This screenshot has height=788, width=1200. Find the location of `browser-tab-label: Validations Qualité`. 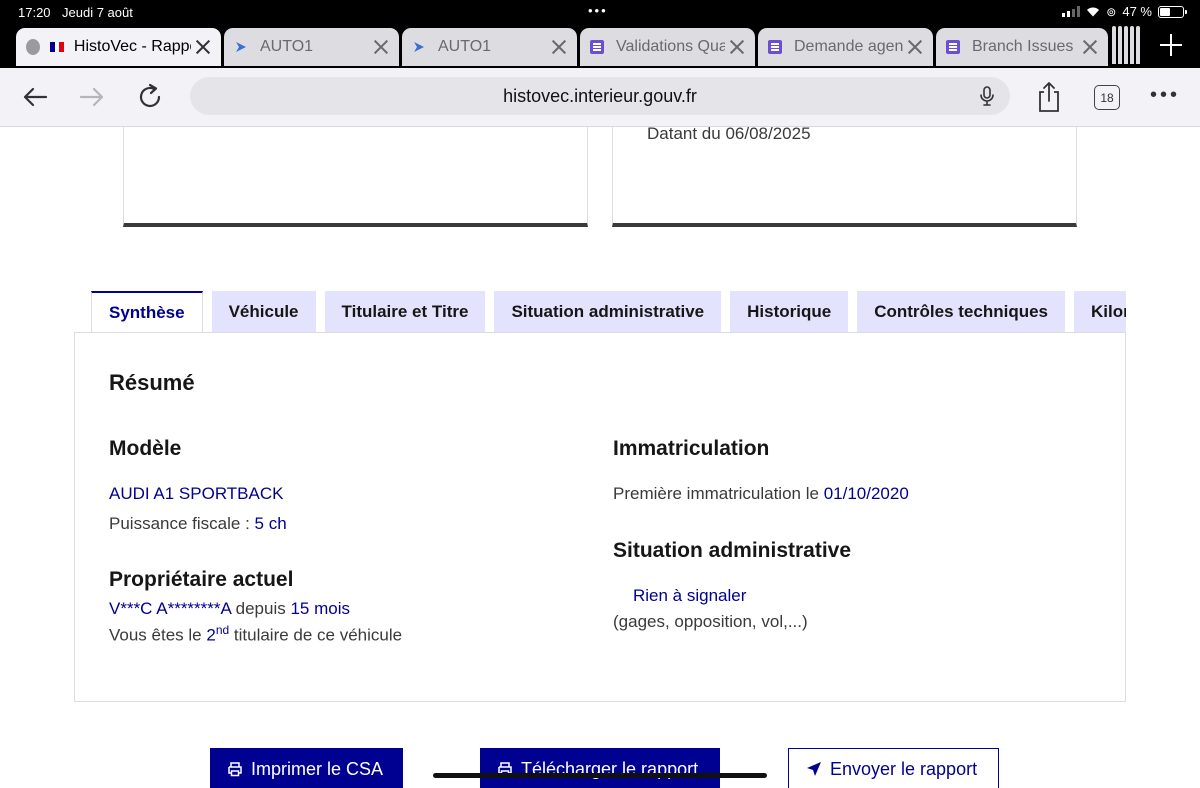

browser-tab-label: Validations Qualité is located at coordinates (670, 46).